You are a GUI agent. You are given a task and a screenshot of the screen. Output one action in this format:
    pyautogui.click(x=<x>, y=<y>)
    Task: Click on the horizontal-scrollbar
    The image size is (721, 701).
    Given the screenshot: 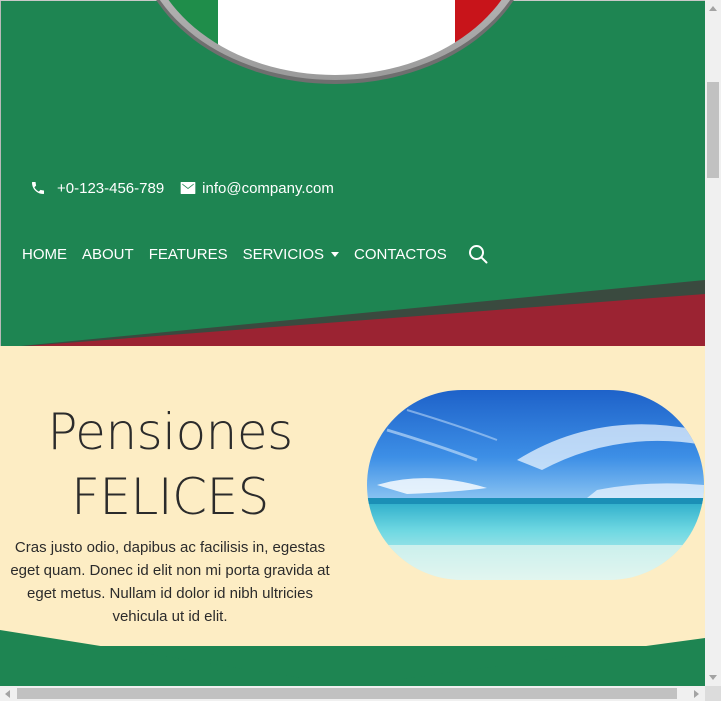 What is the action you would take?
    pyautogui.click(x=352, y=693)
    